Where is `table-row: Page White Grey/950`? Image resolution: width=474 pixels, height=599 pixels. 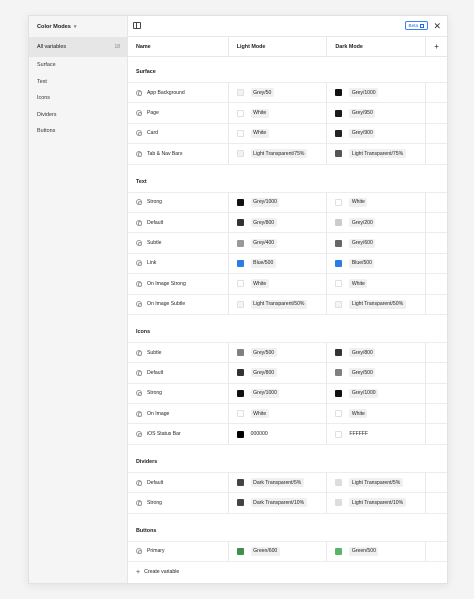
table-row: Page White Grey/950 is located at coordinates (287, 113).